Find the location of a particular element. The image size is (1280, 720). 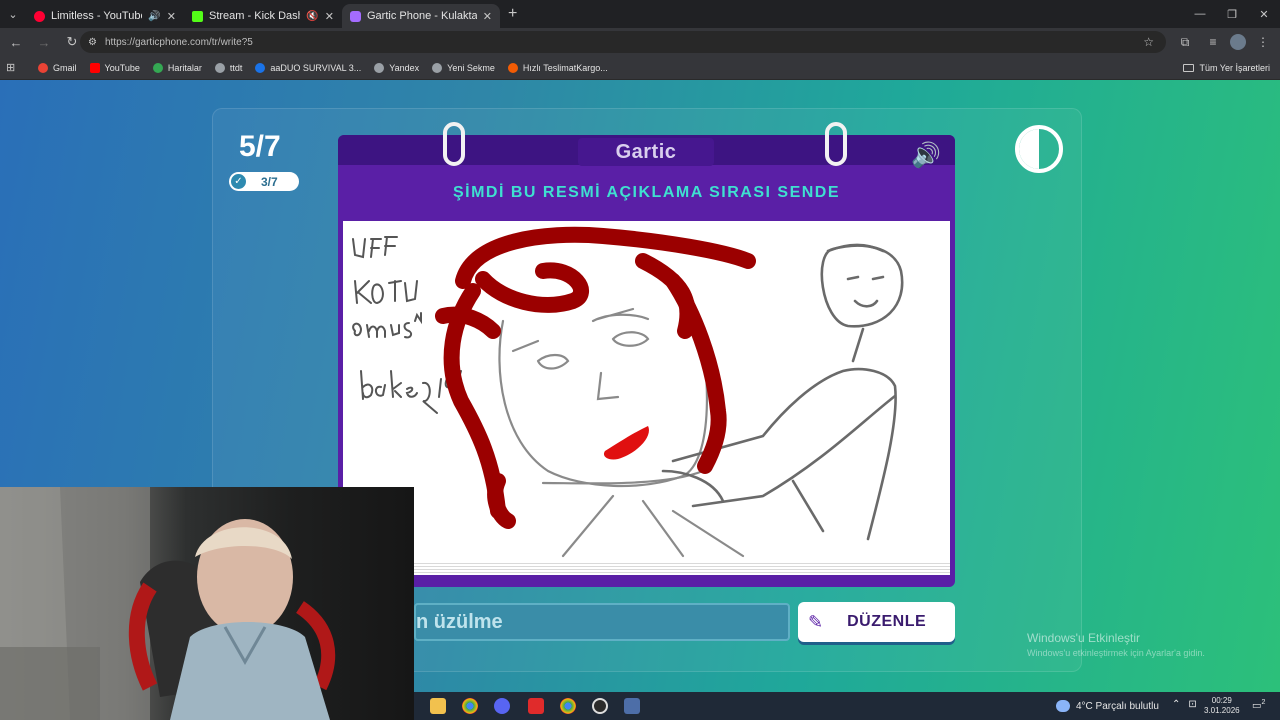

pencil-icon: ✎ is located at coordinates (816, 621).